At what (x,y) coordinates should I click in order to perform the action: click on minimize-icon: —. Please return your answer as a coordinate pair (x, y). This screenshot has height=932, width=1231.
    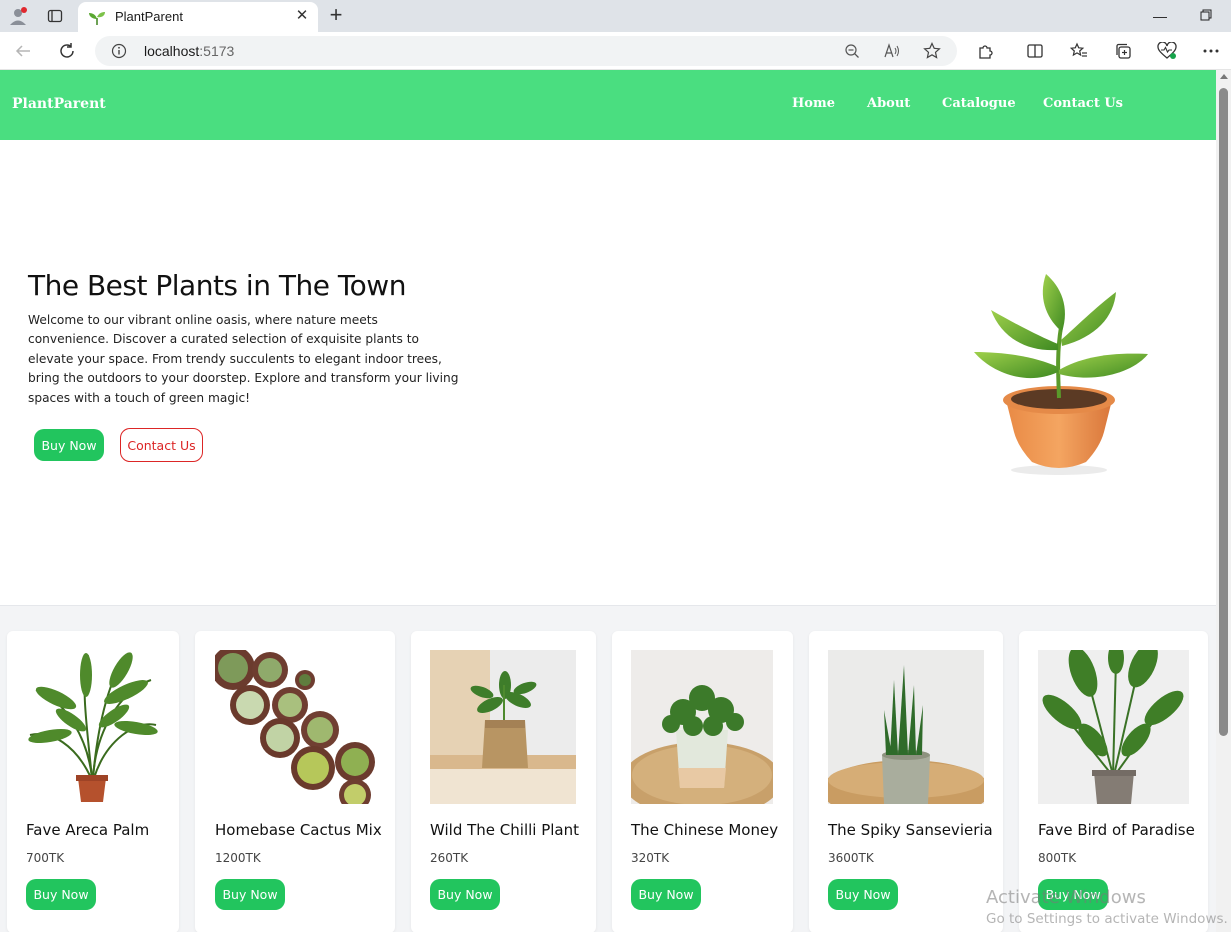
    Looking at the image, I should click on (1160, 16).